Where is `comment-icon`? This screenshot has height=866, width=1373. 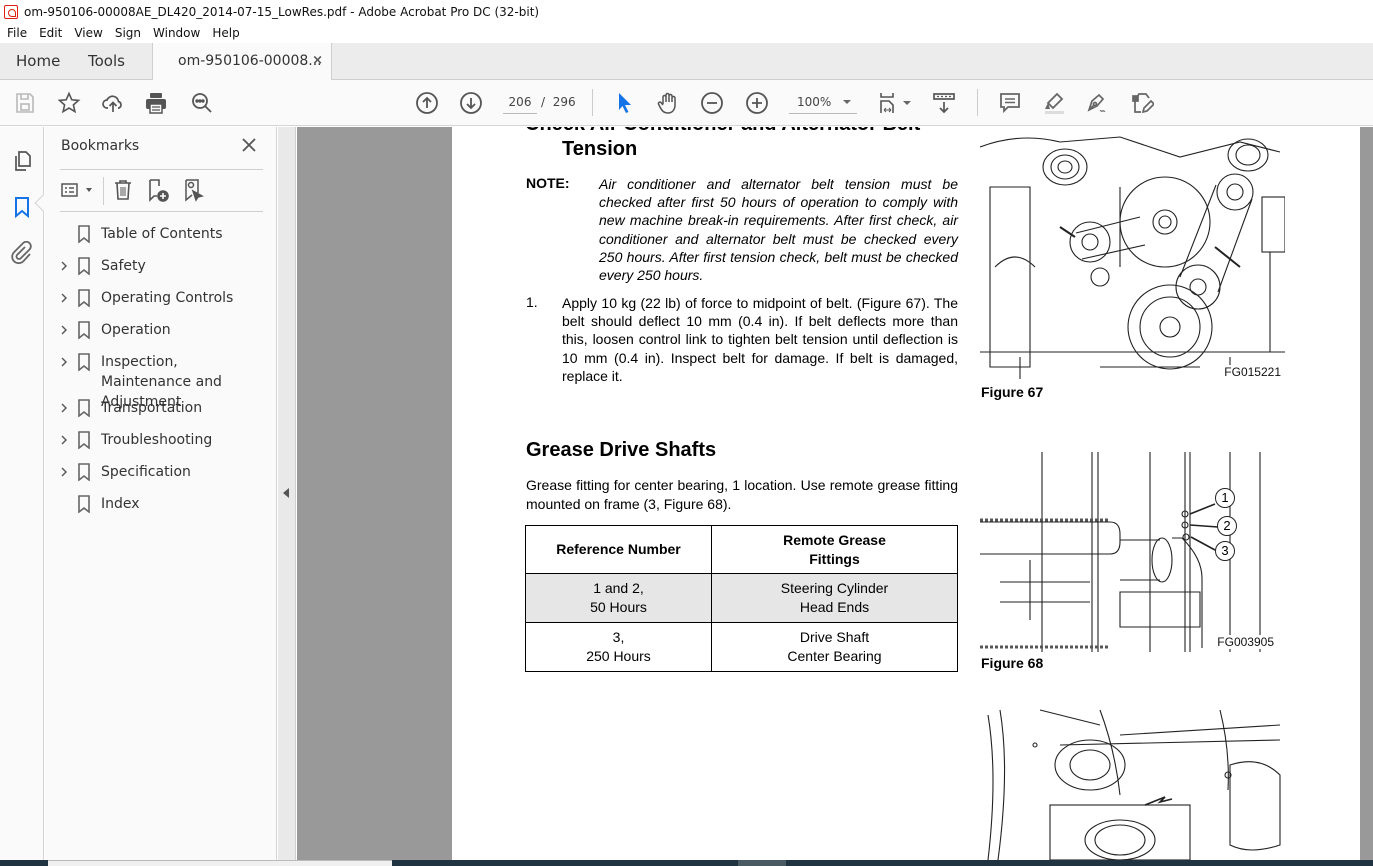
comment-icon is located at coordinates (1010, 103).